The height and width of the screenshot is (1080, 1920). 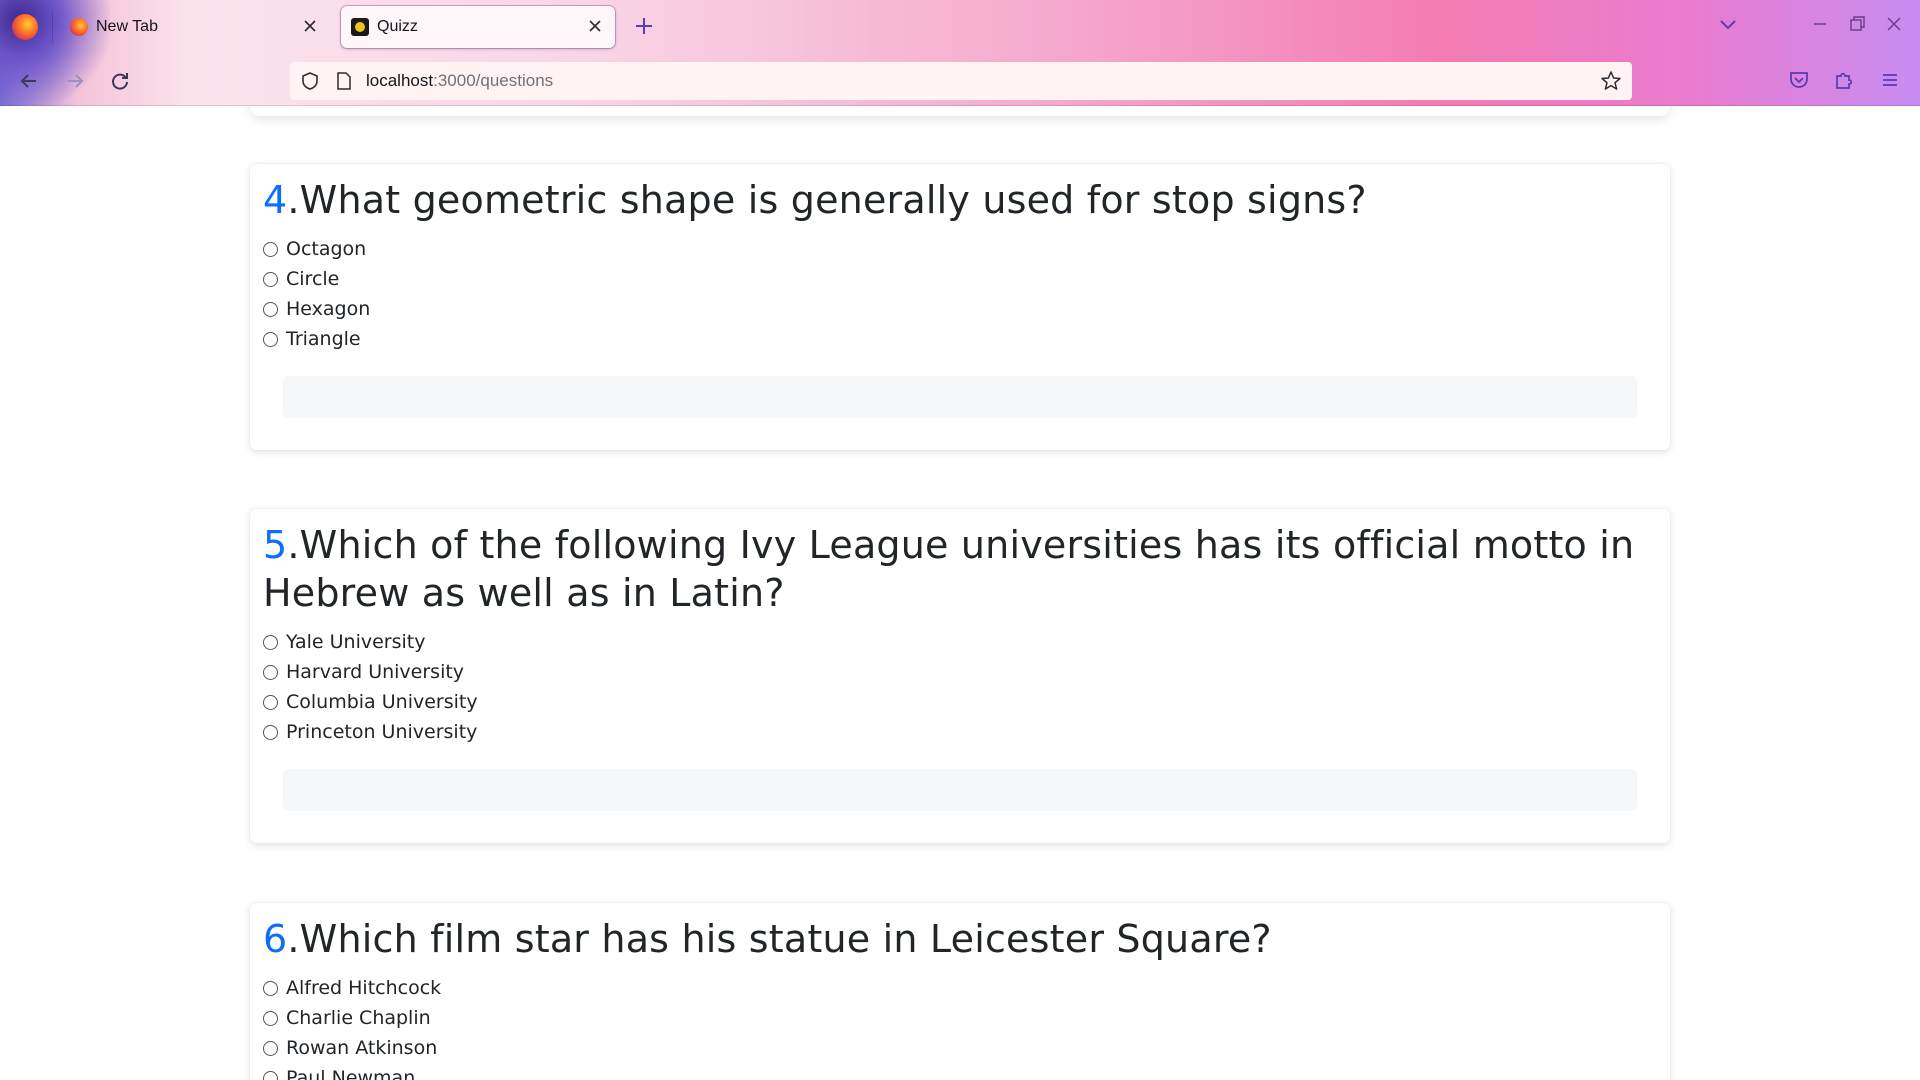 What do you see at coordinates (644, 26) in the screenshot?
I see `plus-icon` at bounding box center [644, 26].